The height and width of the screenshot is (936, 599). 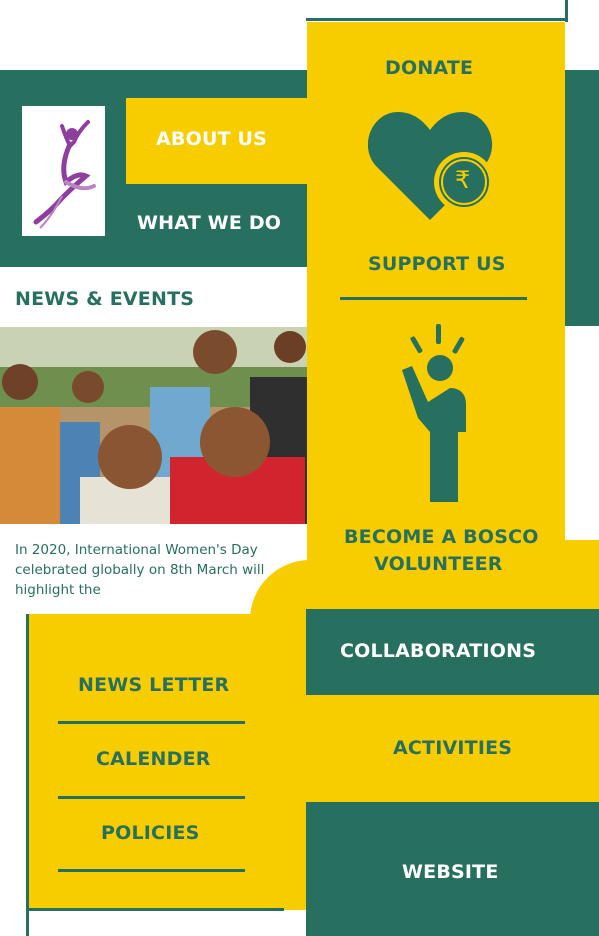 I want to click on what-we-do-button: WHAT WE DO, so click(x=216, y=223).